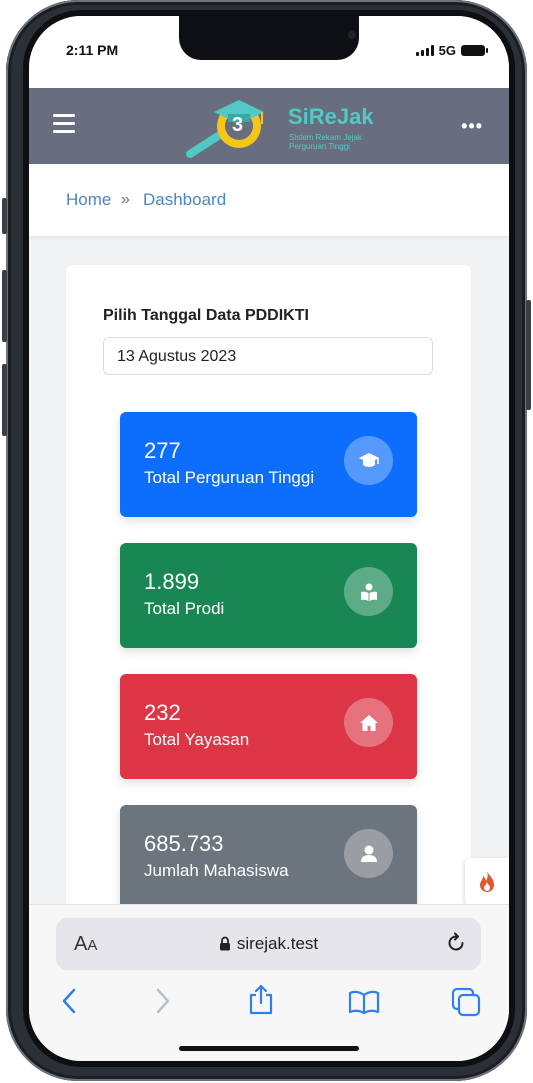 The image size is (533, 1083). I want to click on power-button, so click(528, 355).